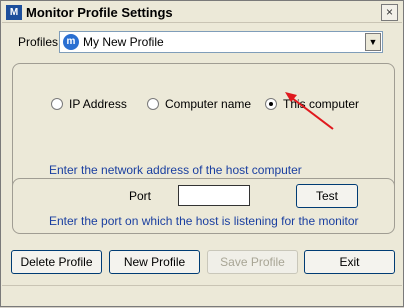 The width and height of the screenshot is (404, 308). What do you see at coordinates (202, 12) in the screenshot?
I see `title-bar: M Monitor Profile Settings ×` at bounding box center [202, 12].